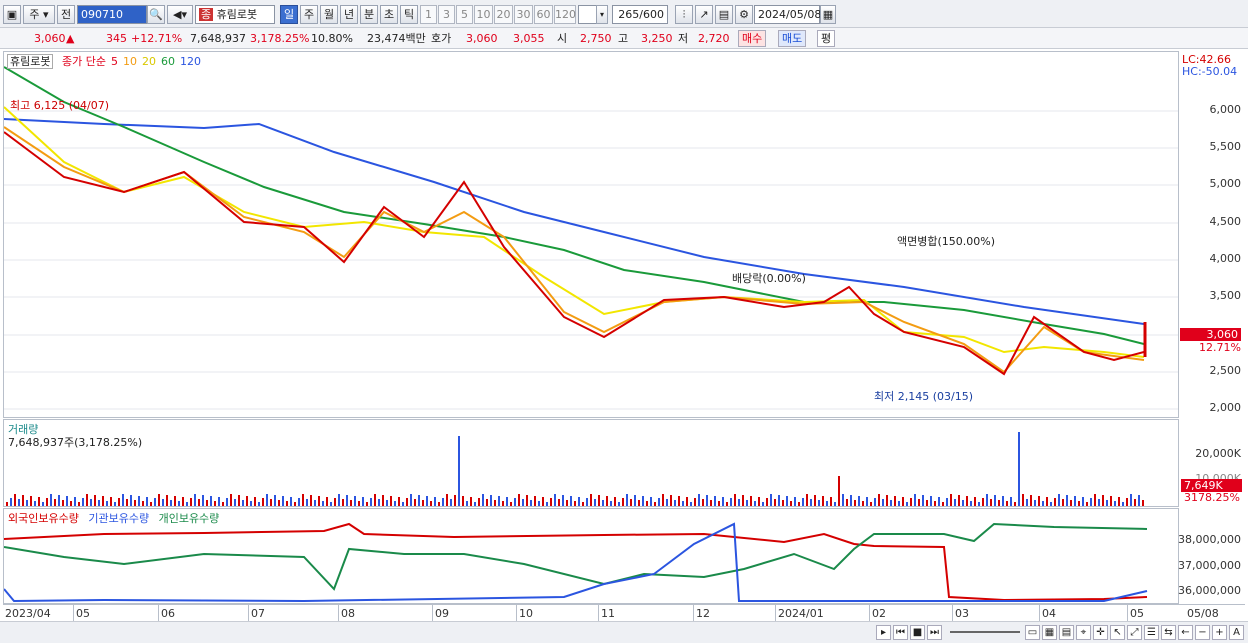  Describe the element at coordinates (962, 613) in the screenshot. I see `date-label: 03` at that location.